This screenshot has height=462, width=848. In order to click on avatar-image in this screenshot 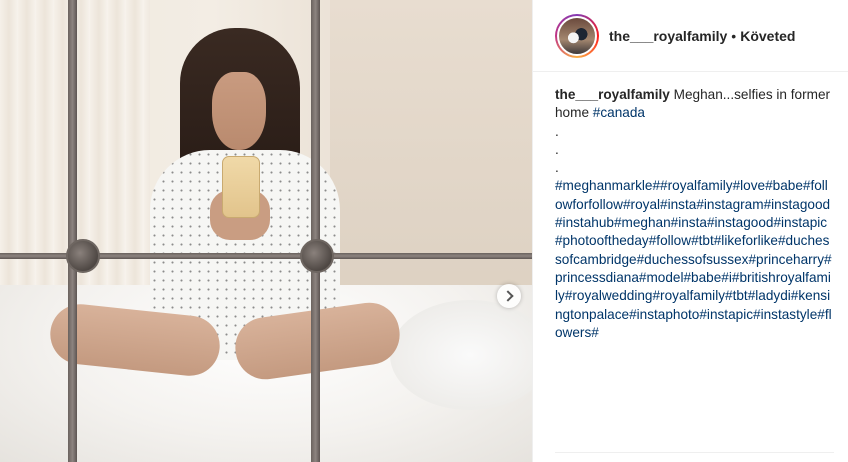, I will do `click(577, 35)`.